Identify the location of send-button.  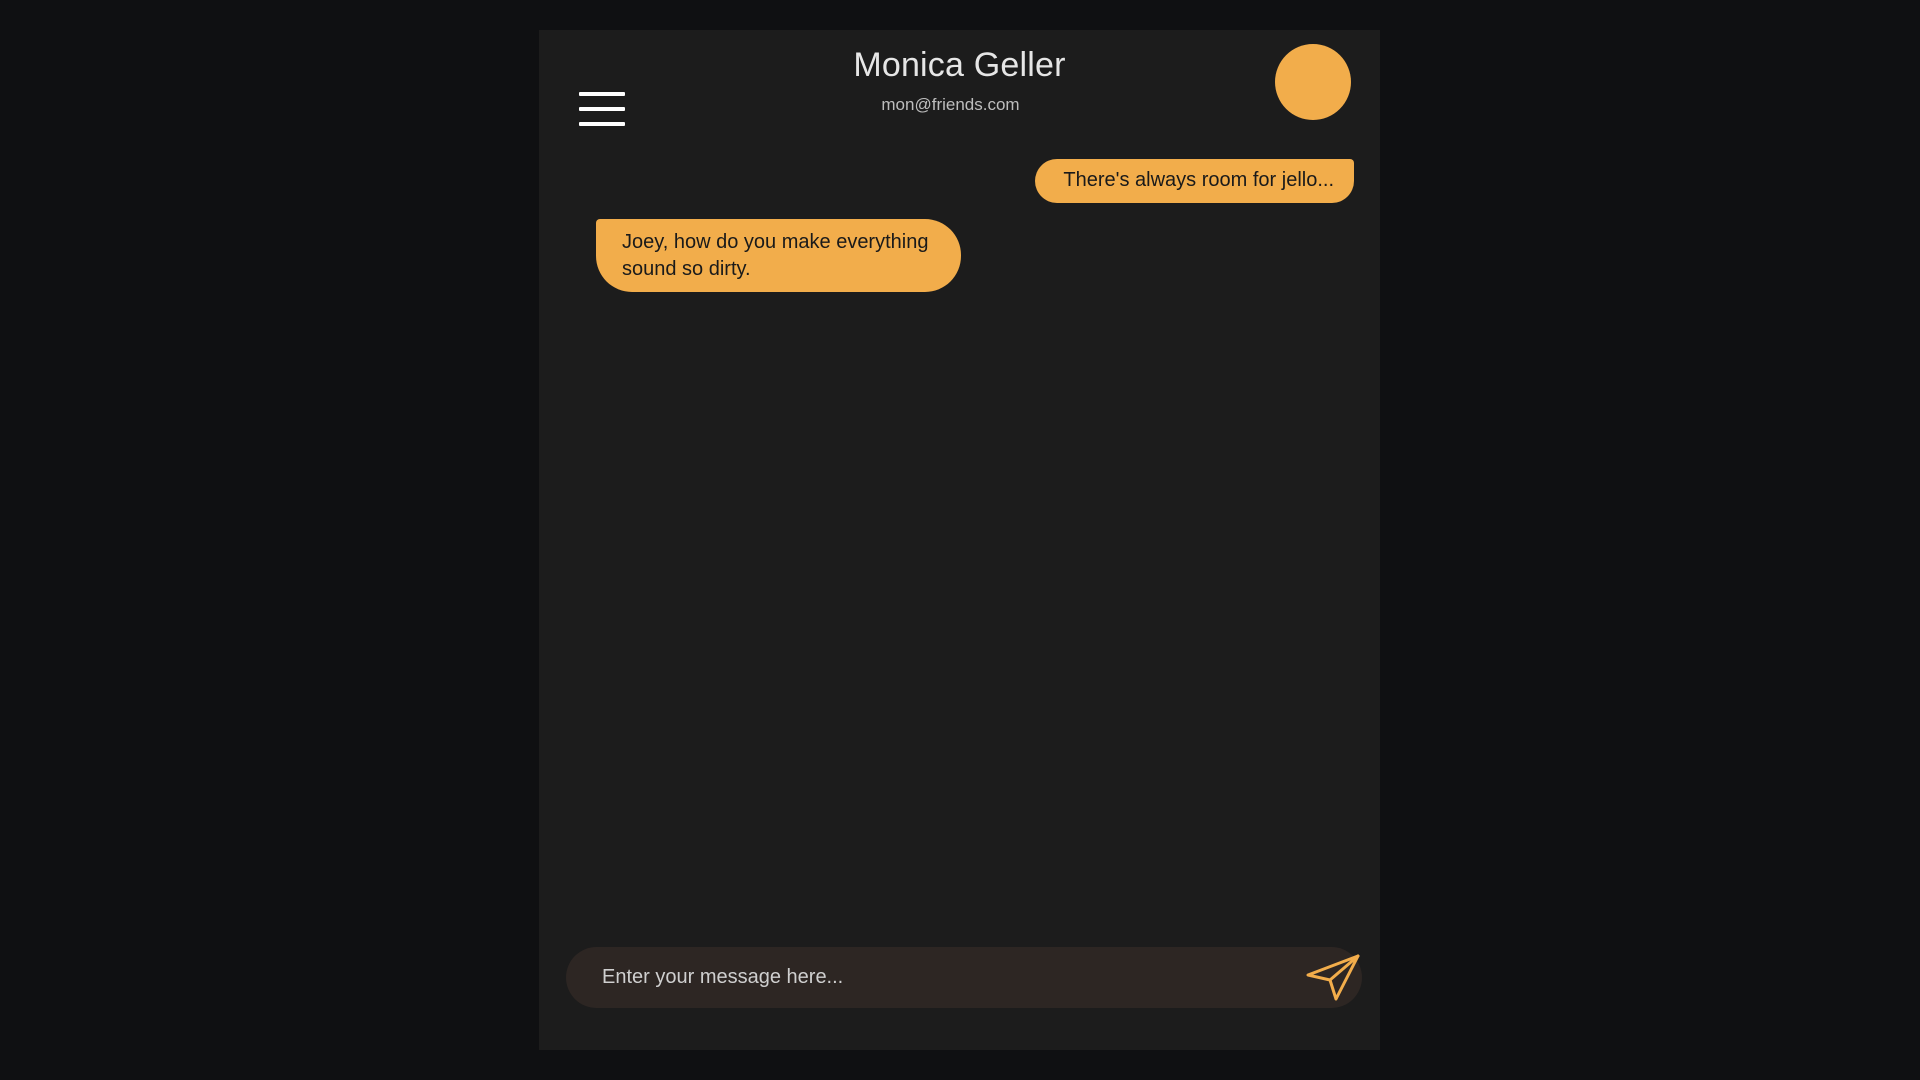
(1334, 978).